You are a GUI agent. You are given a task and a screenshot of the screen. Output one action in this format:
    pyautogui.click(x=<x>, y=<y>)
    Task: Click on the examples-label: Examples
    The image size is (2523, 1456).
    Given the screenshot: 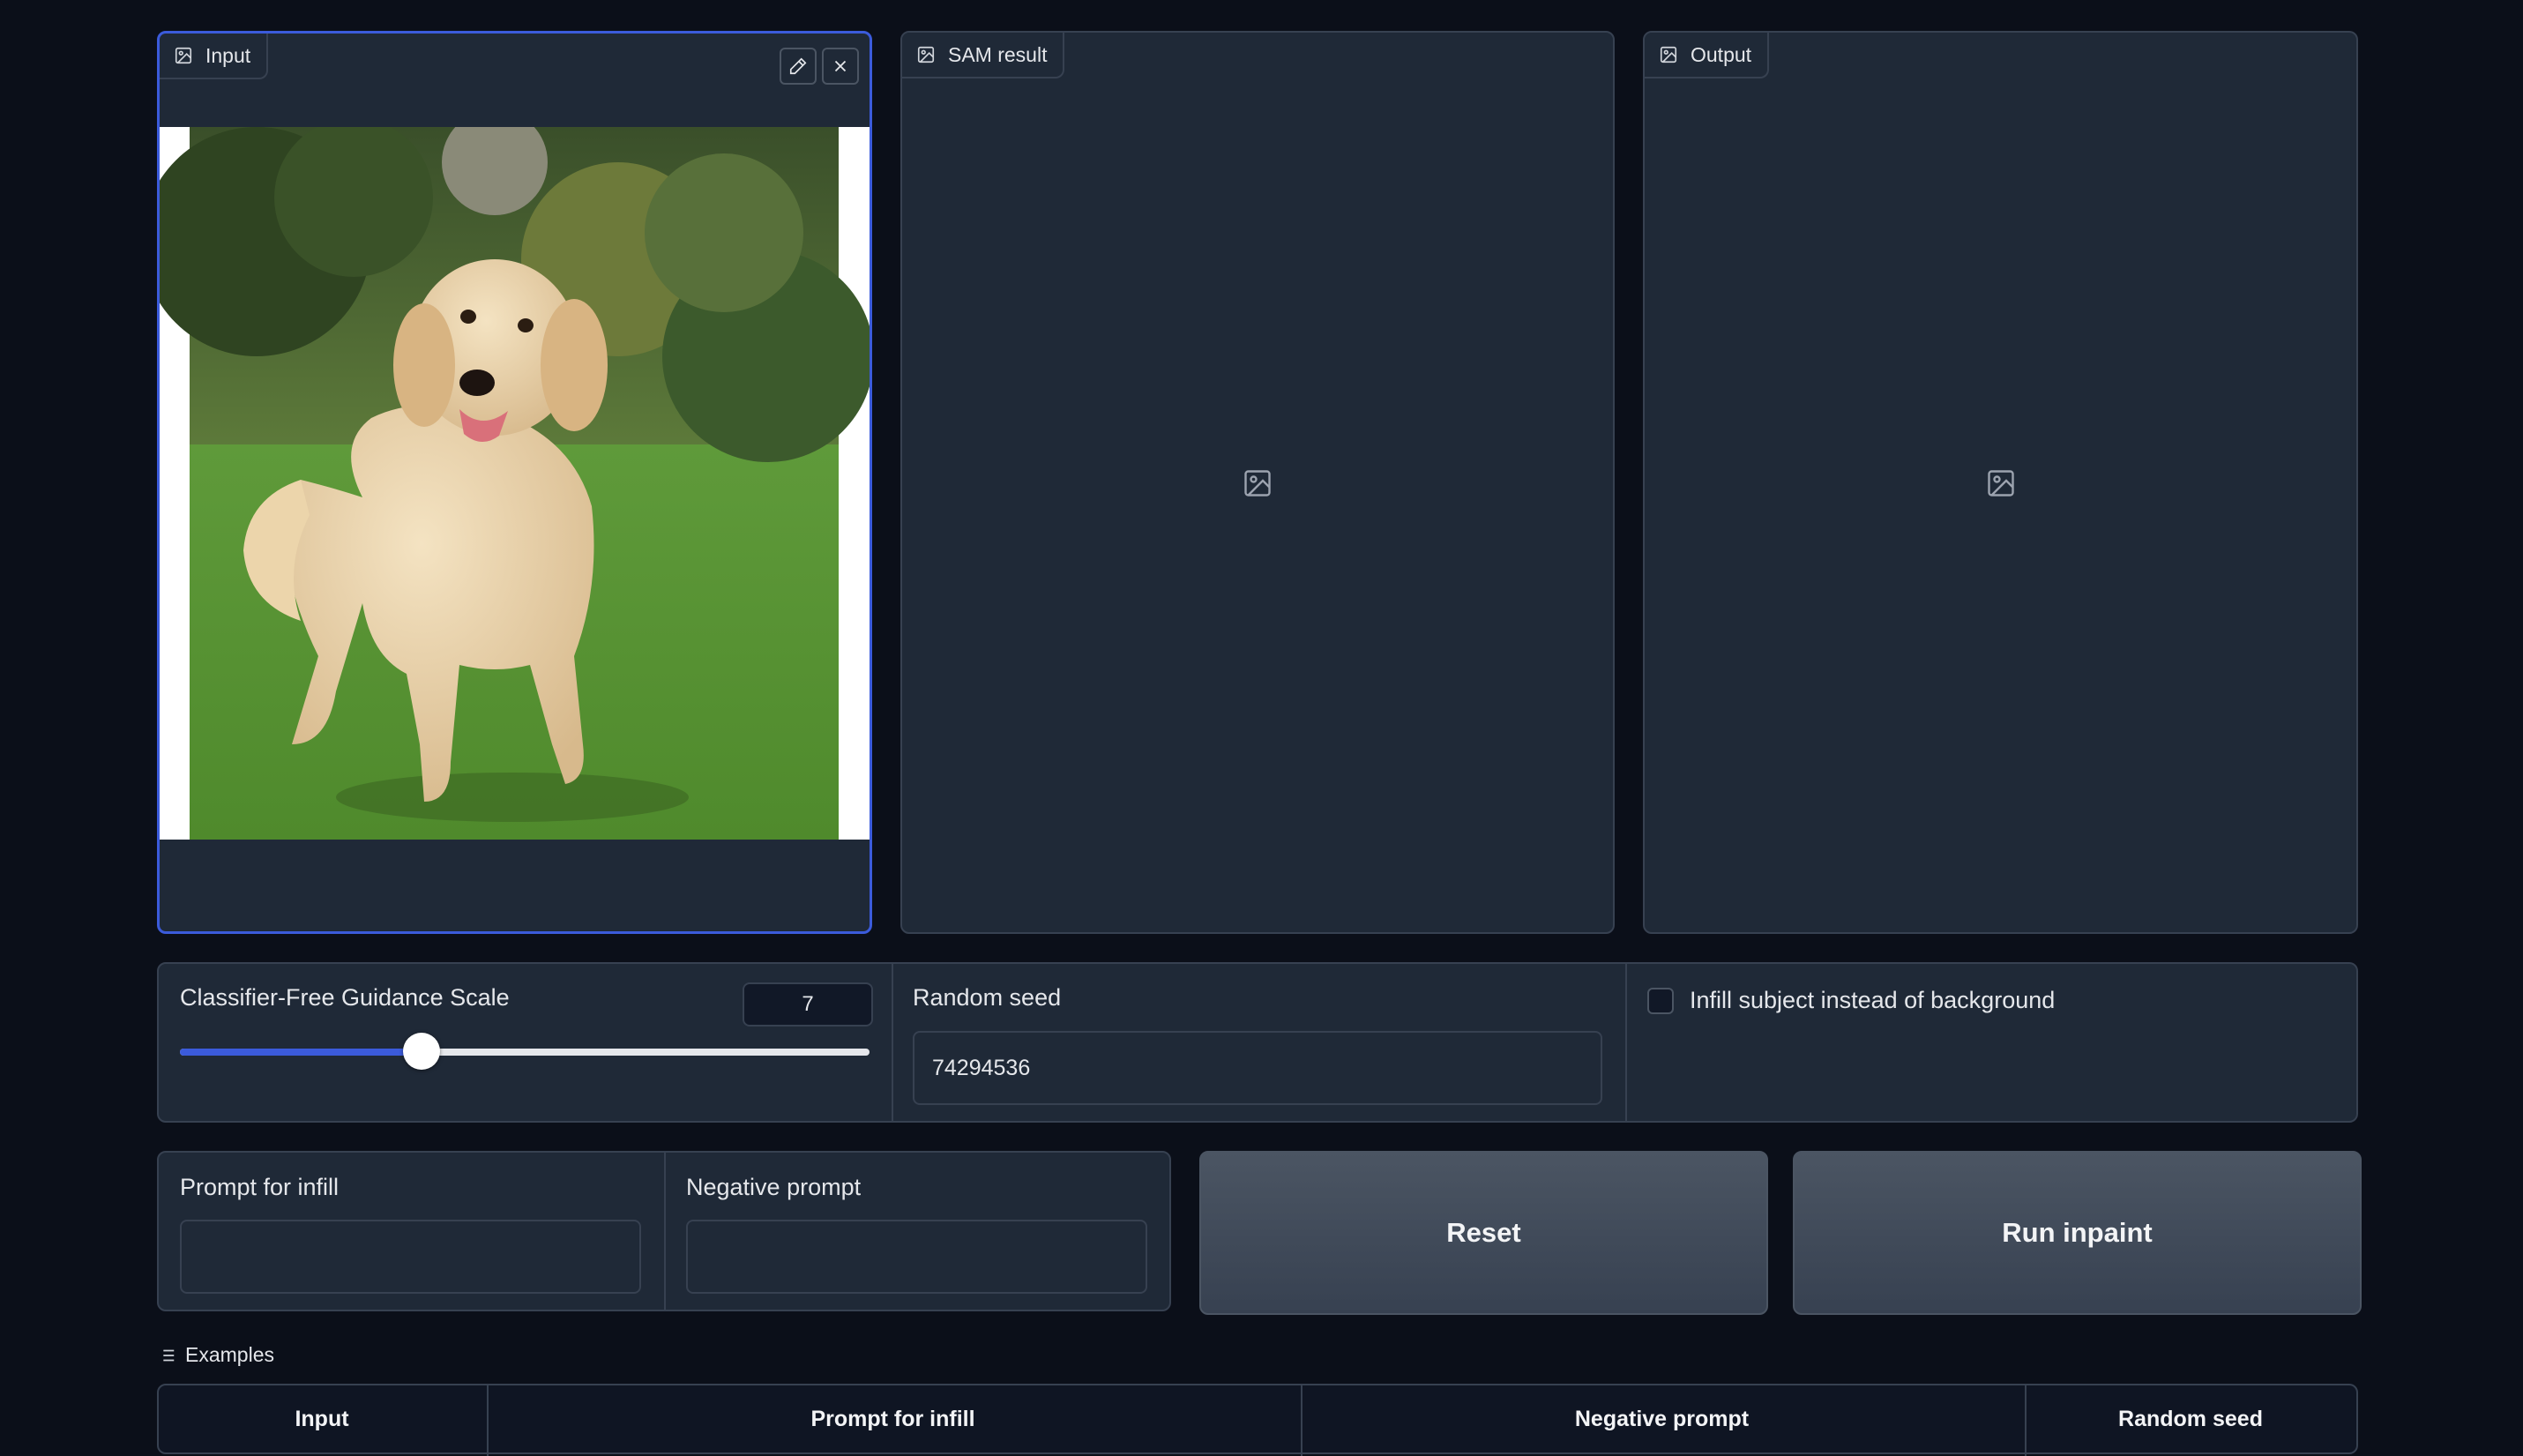 What is the action you would take?
    pyautogui.click(x=230, y=1354)
    